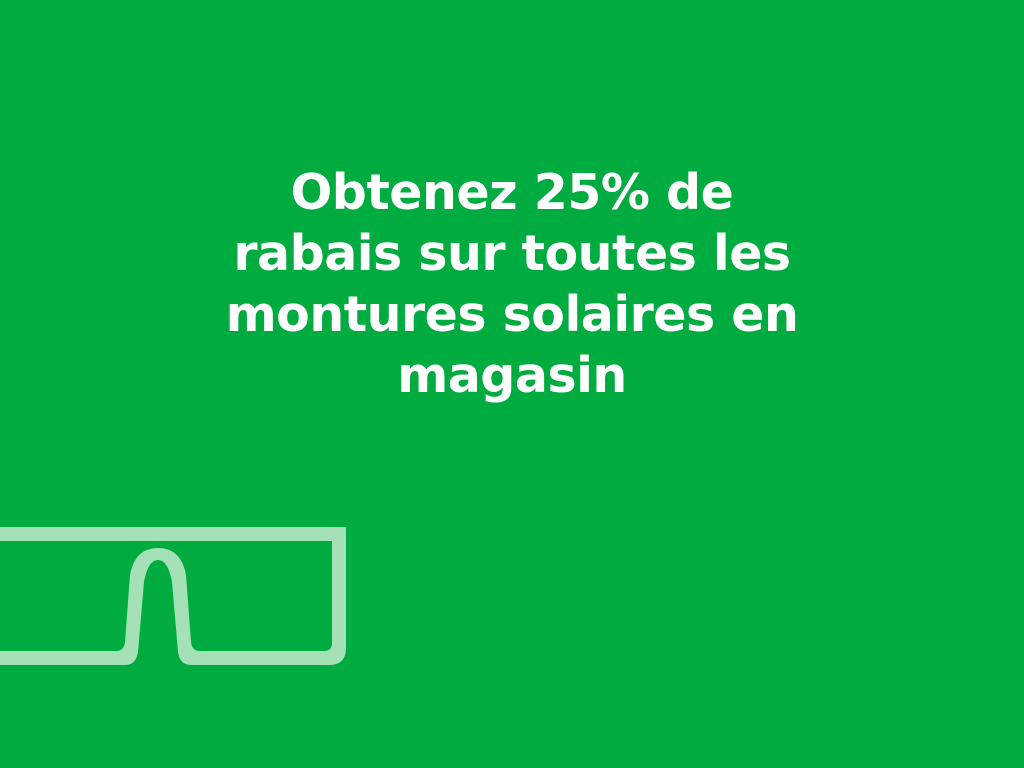  Describe the element at coordinates (512, 253) in the screenshot. I see `promo-line-2: rabais sur toutes les` at that location.